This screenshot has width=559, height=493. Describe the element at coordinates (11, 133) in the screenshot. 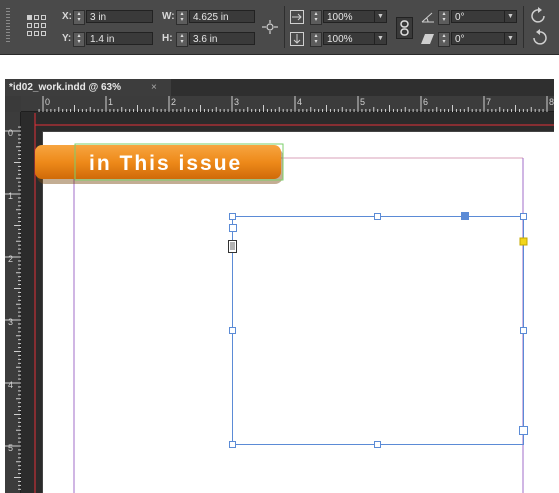

I see `v-ruler-label: 0` at that location.